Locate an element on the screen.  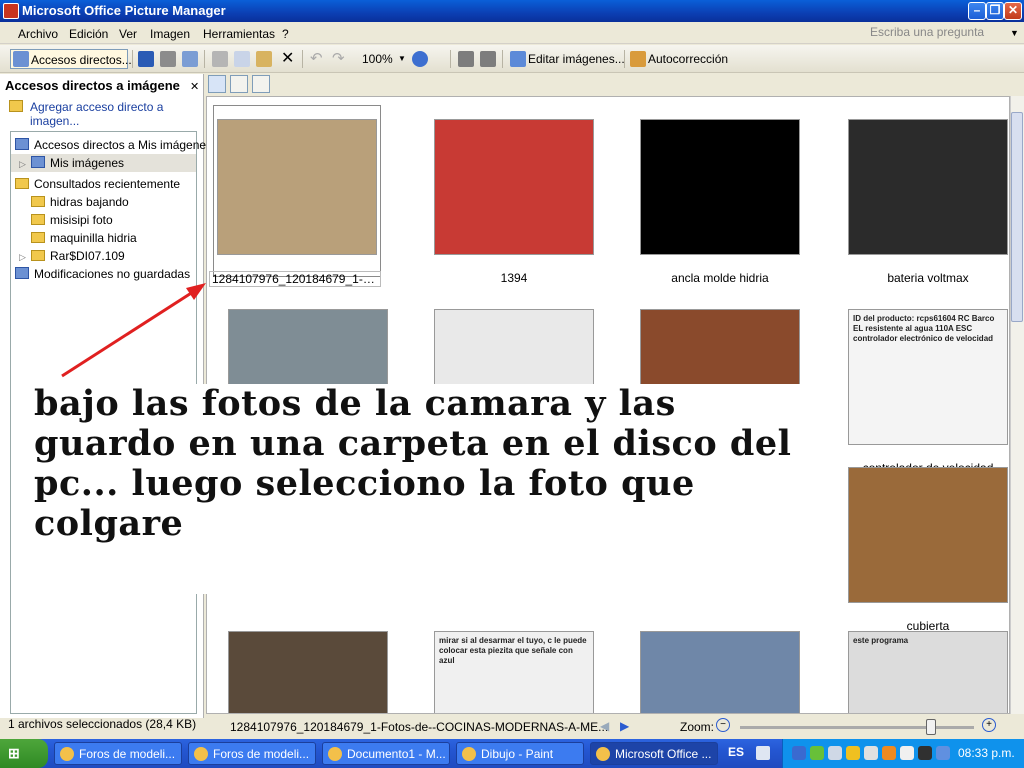
speaker-icon is located at coordinates (835, 753).